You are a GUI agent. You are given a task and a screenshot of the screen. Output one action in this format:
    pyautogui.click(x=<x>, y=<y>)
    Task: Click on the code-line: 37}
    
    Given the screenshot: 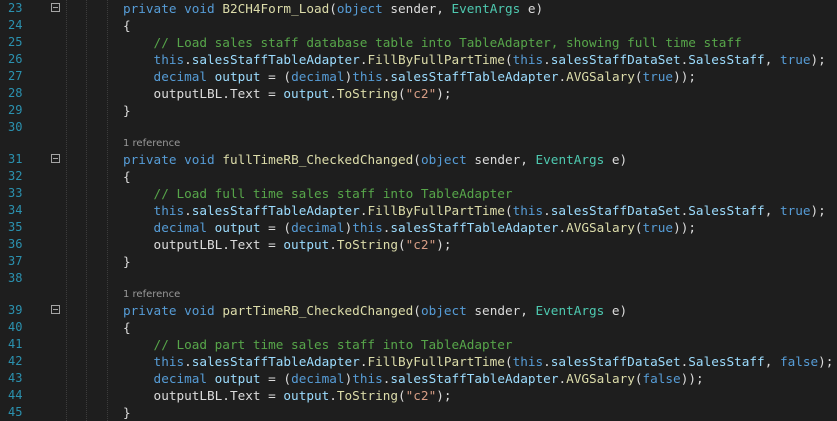 What is the action you would take?
    pyautogui.click(x=418, y=261)
    